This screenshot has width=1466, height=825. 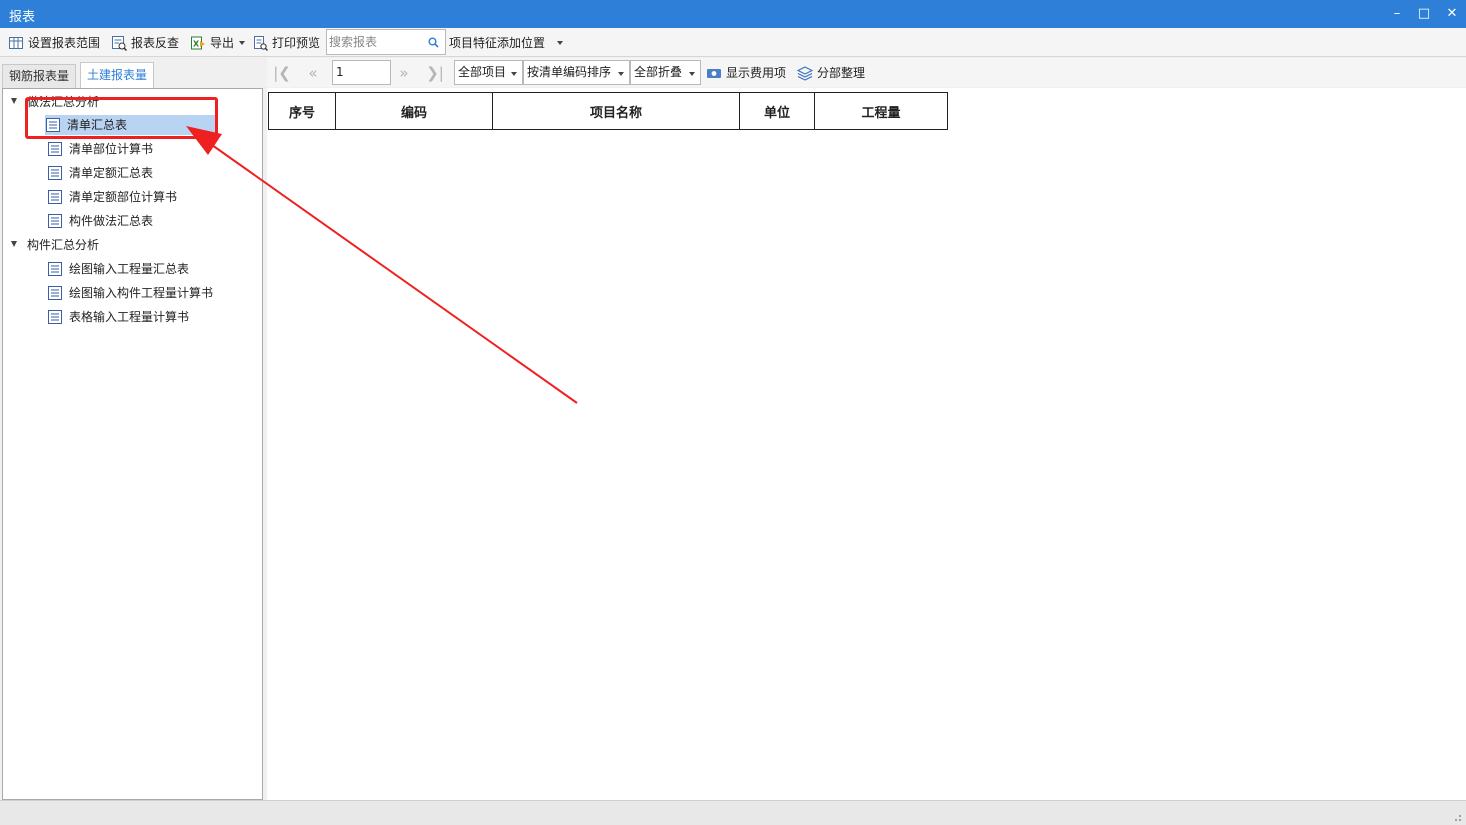 I want to click on column-header-code: 编码, so click(x=414, y=111).